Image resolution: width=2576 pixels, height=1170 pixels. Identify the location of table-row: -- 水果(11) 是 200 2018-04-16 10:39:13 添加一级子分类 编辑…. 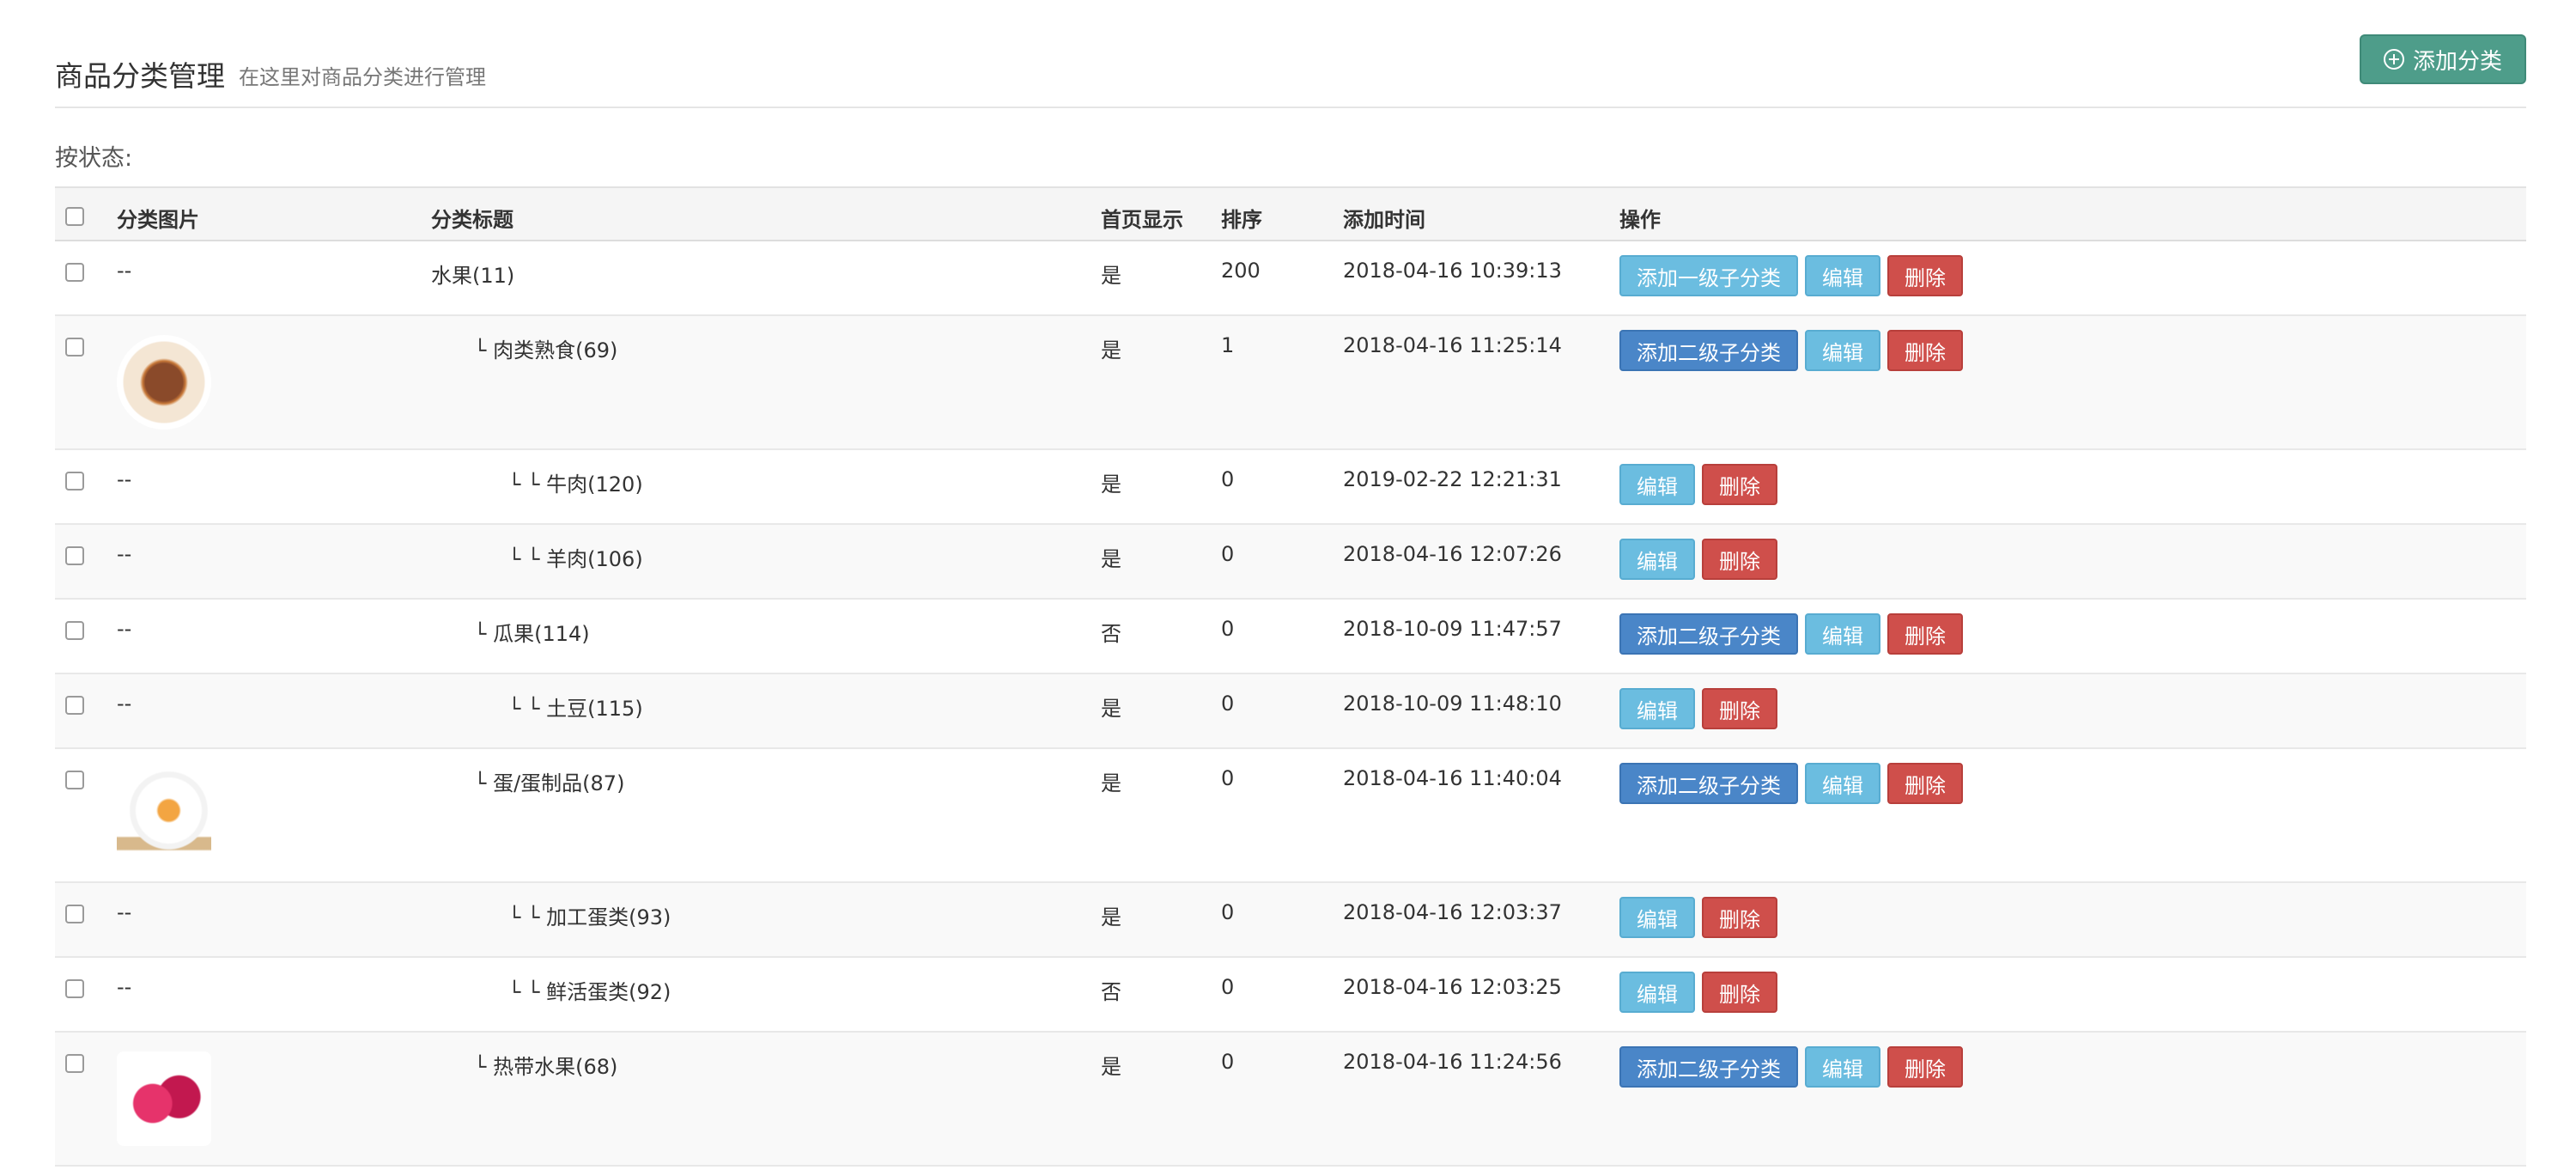
(1290, 278).